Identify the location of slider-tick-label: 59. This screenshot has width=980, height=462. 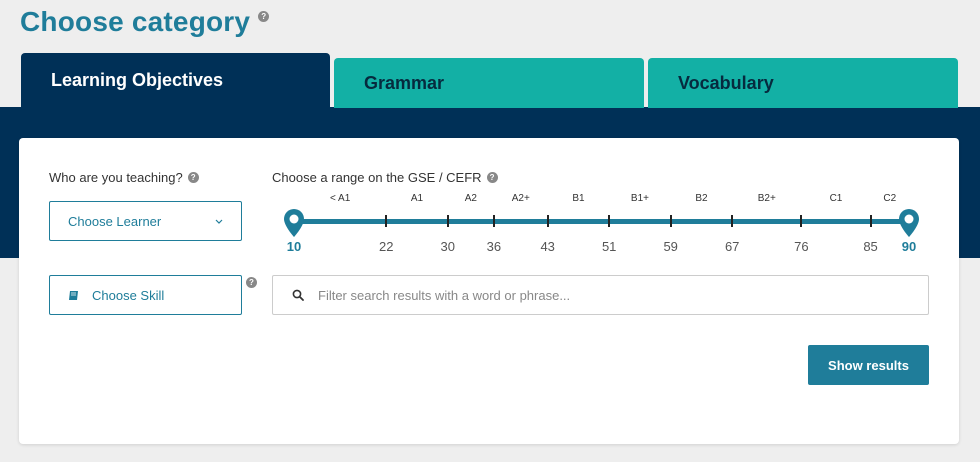
(670, 246).